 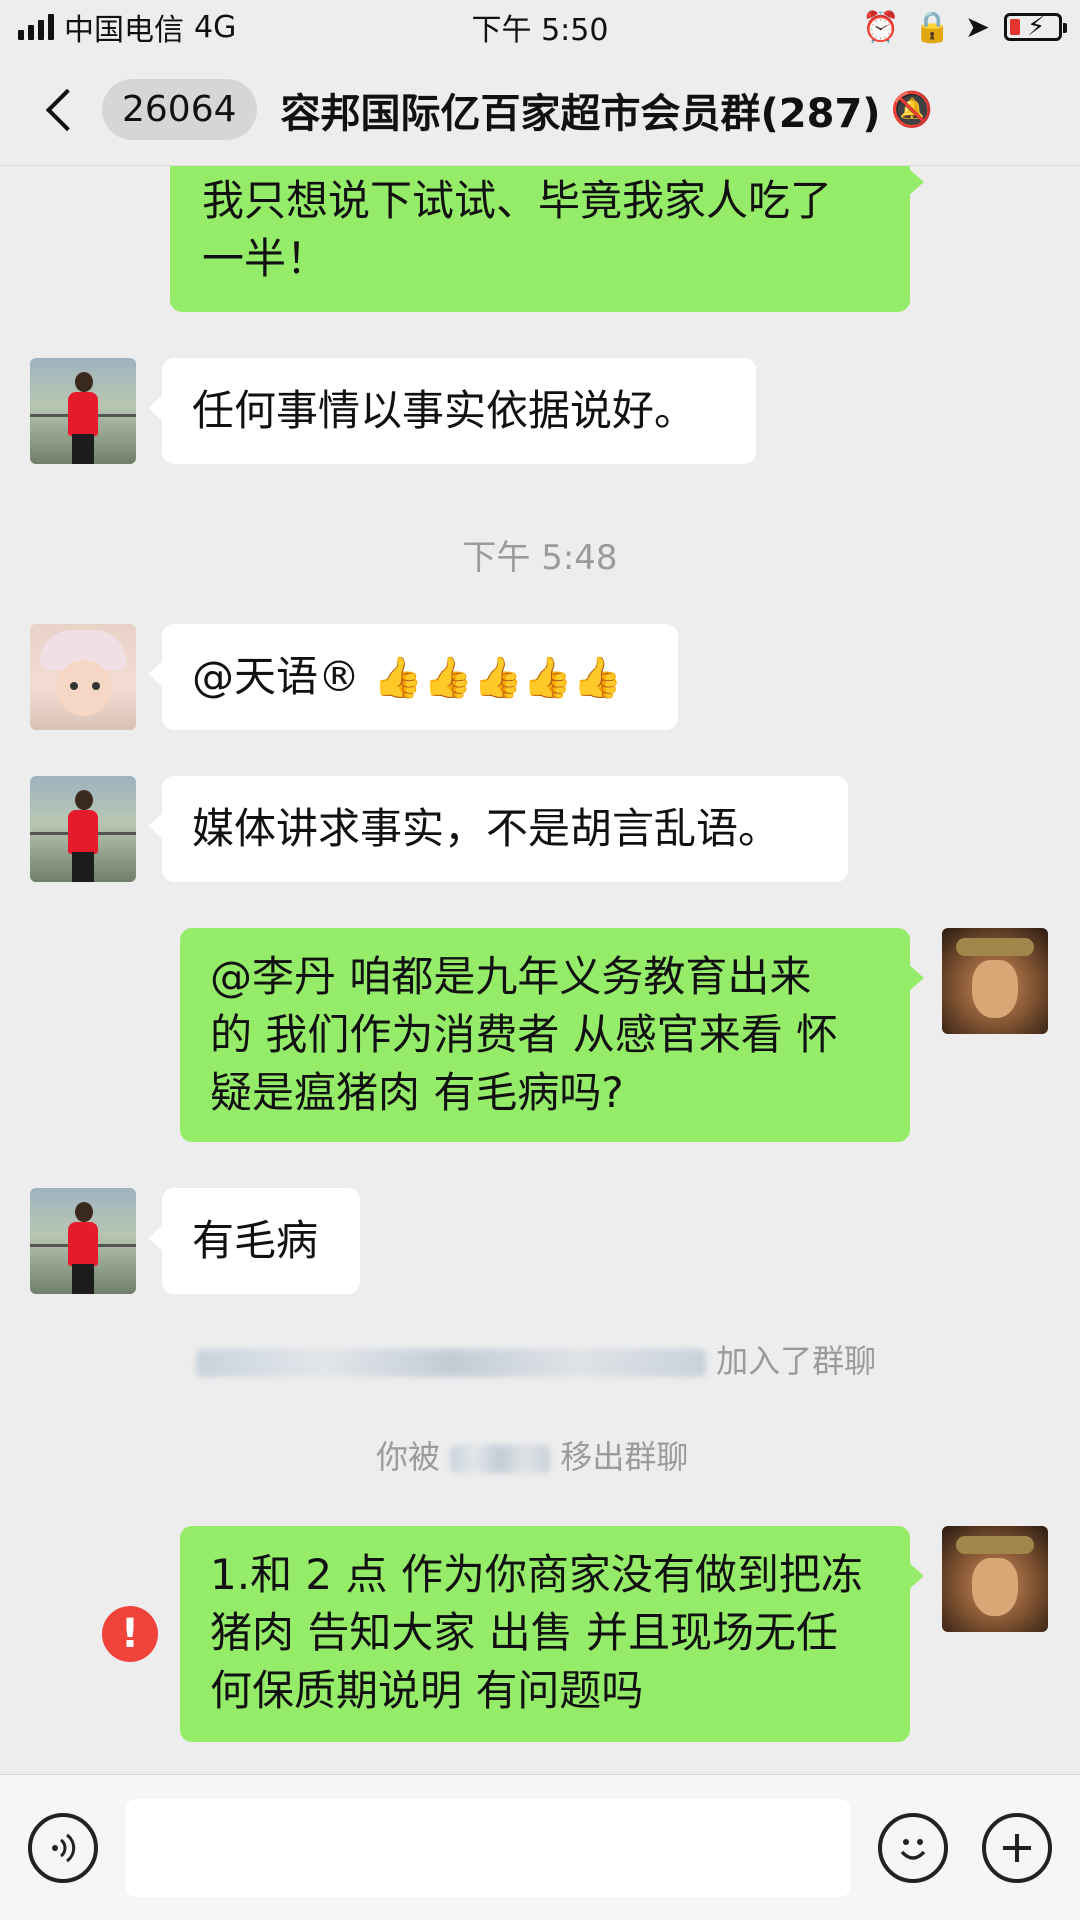 What do you see at coordinates (540, 558) in the screenshot?
I see `timestamp: 下午 5:48` at bounding box center [540, 558].